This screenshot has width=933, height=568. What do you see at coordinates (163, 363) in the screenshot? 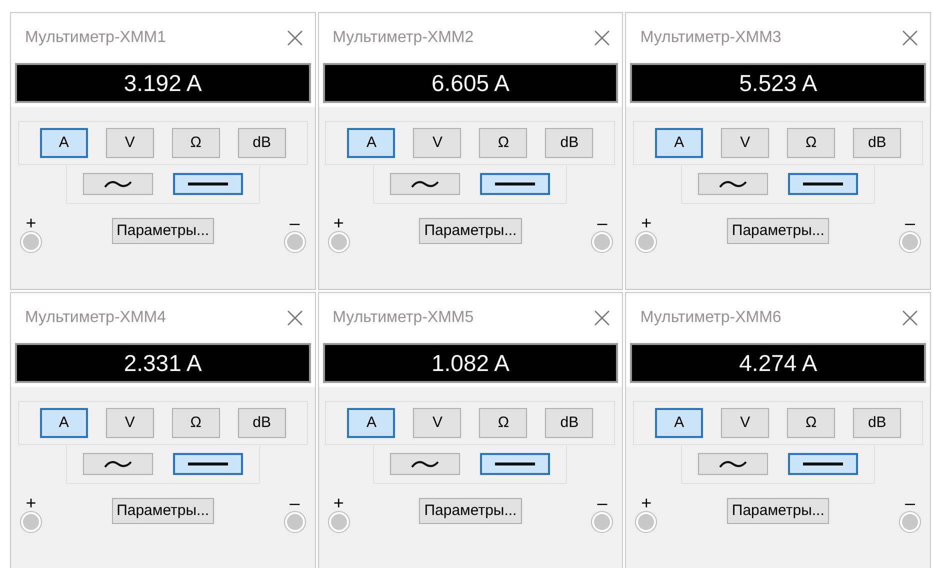
I see `reading-display: 2.331 A` at bounding box center [163, 363].